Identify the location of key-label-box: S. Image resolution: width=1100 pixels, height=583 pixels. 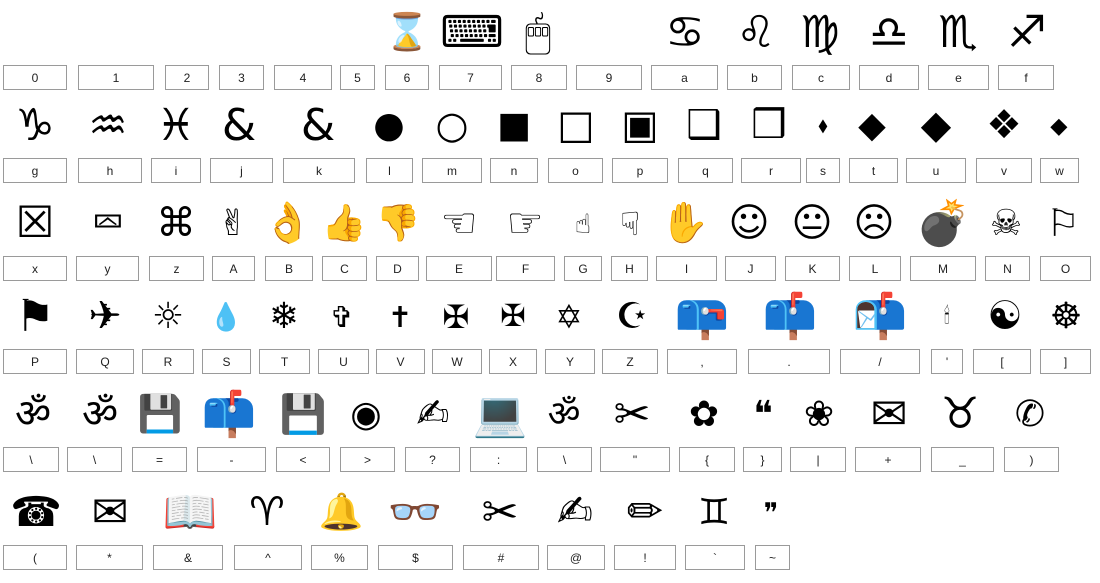
(226, 361).